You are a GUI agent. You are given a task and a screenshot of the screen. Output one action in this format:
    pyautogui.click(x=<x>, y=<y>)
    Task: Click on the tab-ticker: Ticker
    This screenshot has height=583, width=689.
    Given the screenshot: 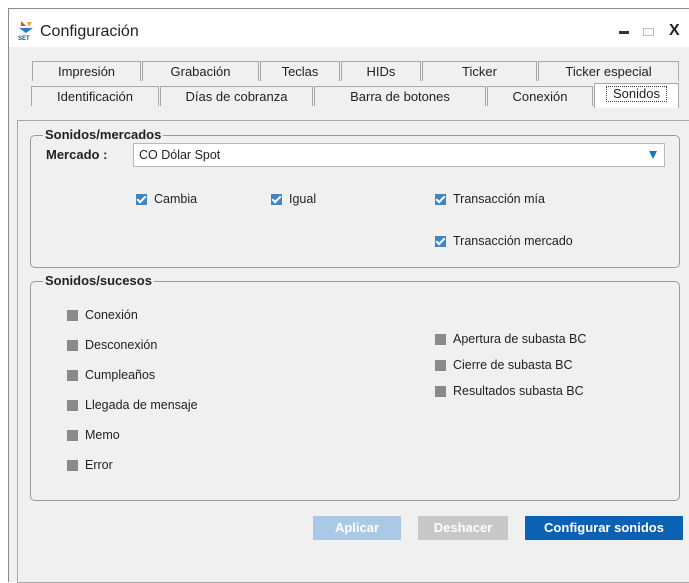 What is the action you would take?
    pyautogui.click(x=479, y=71)
    